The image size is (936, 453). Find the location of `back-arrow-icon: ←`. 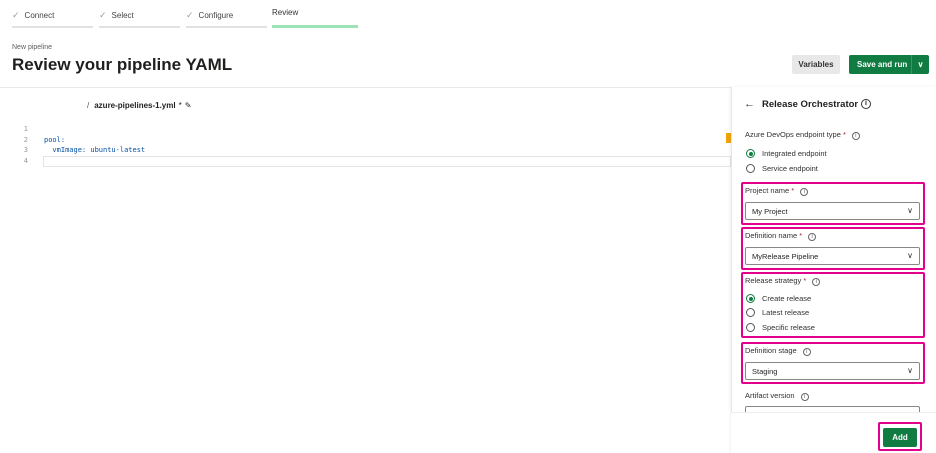

back-arrow-icon: ← is located at coordinates (749, 104).